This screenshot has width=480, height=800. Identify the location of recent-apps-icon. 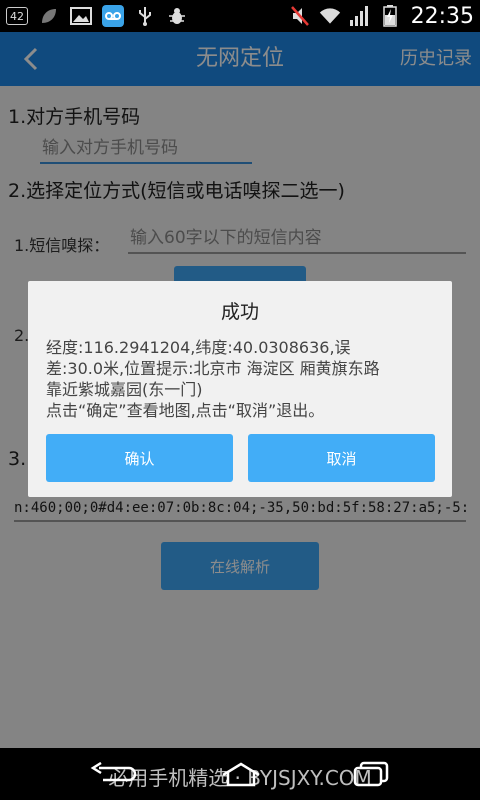
(371, 774).